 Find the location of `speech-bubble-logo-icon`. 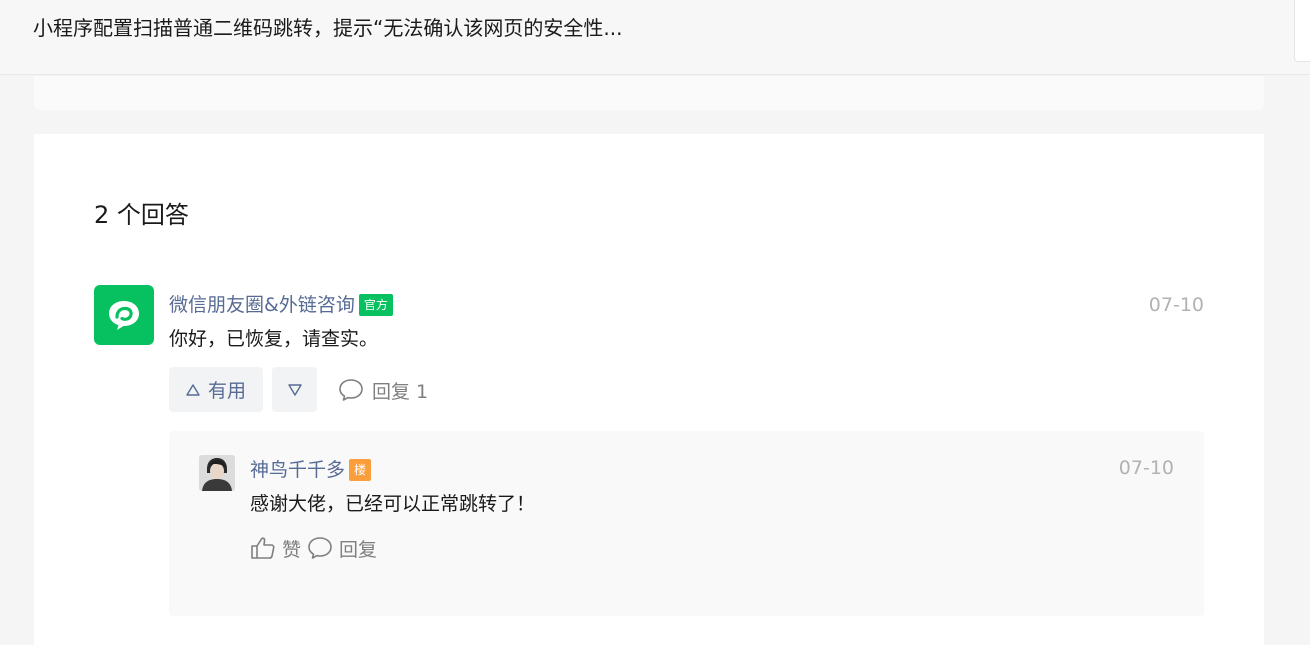

speech-bubble-logo-icon is located at coordinates (124, 315).